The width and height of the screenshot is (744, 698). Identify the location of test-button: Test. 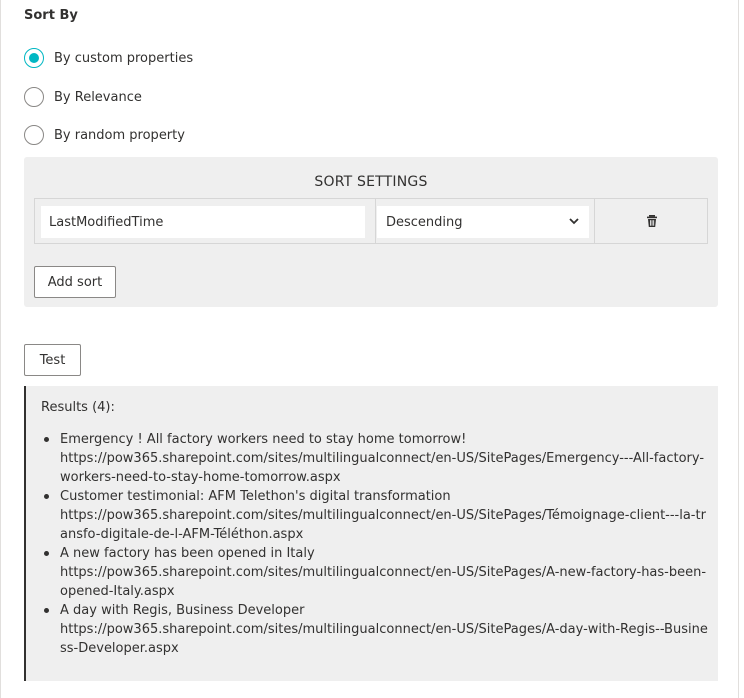
(52, 360).